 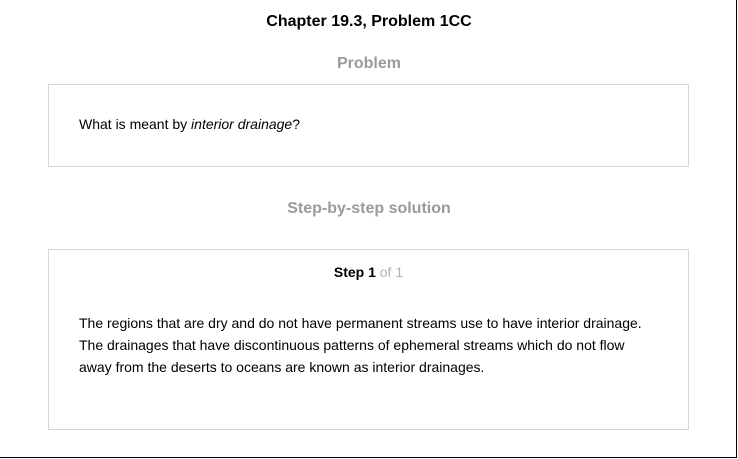 I want to click on step-counter: Step 1 of 1, so click(x=368, y=272).